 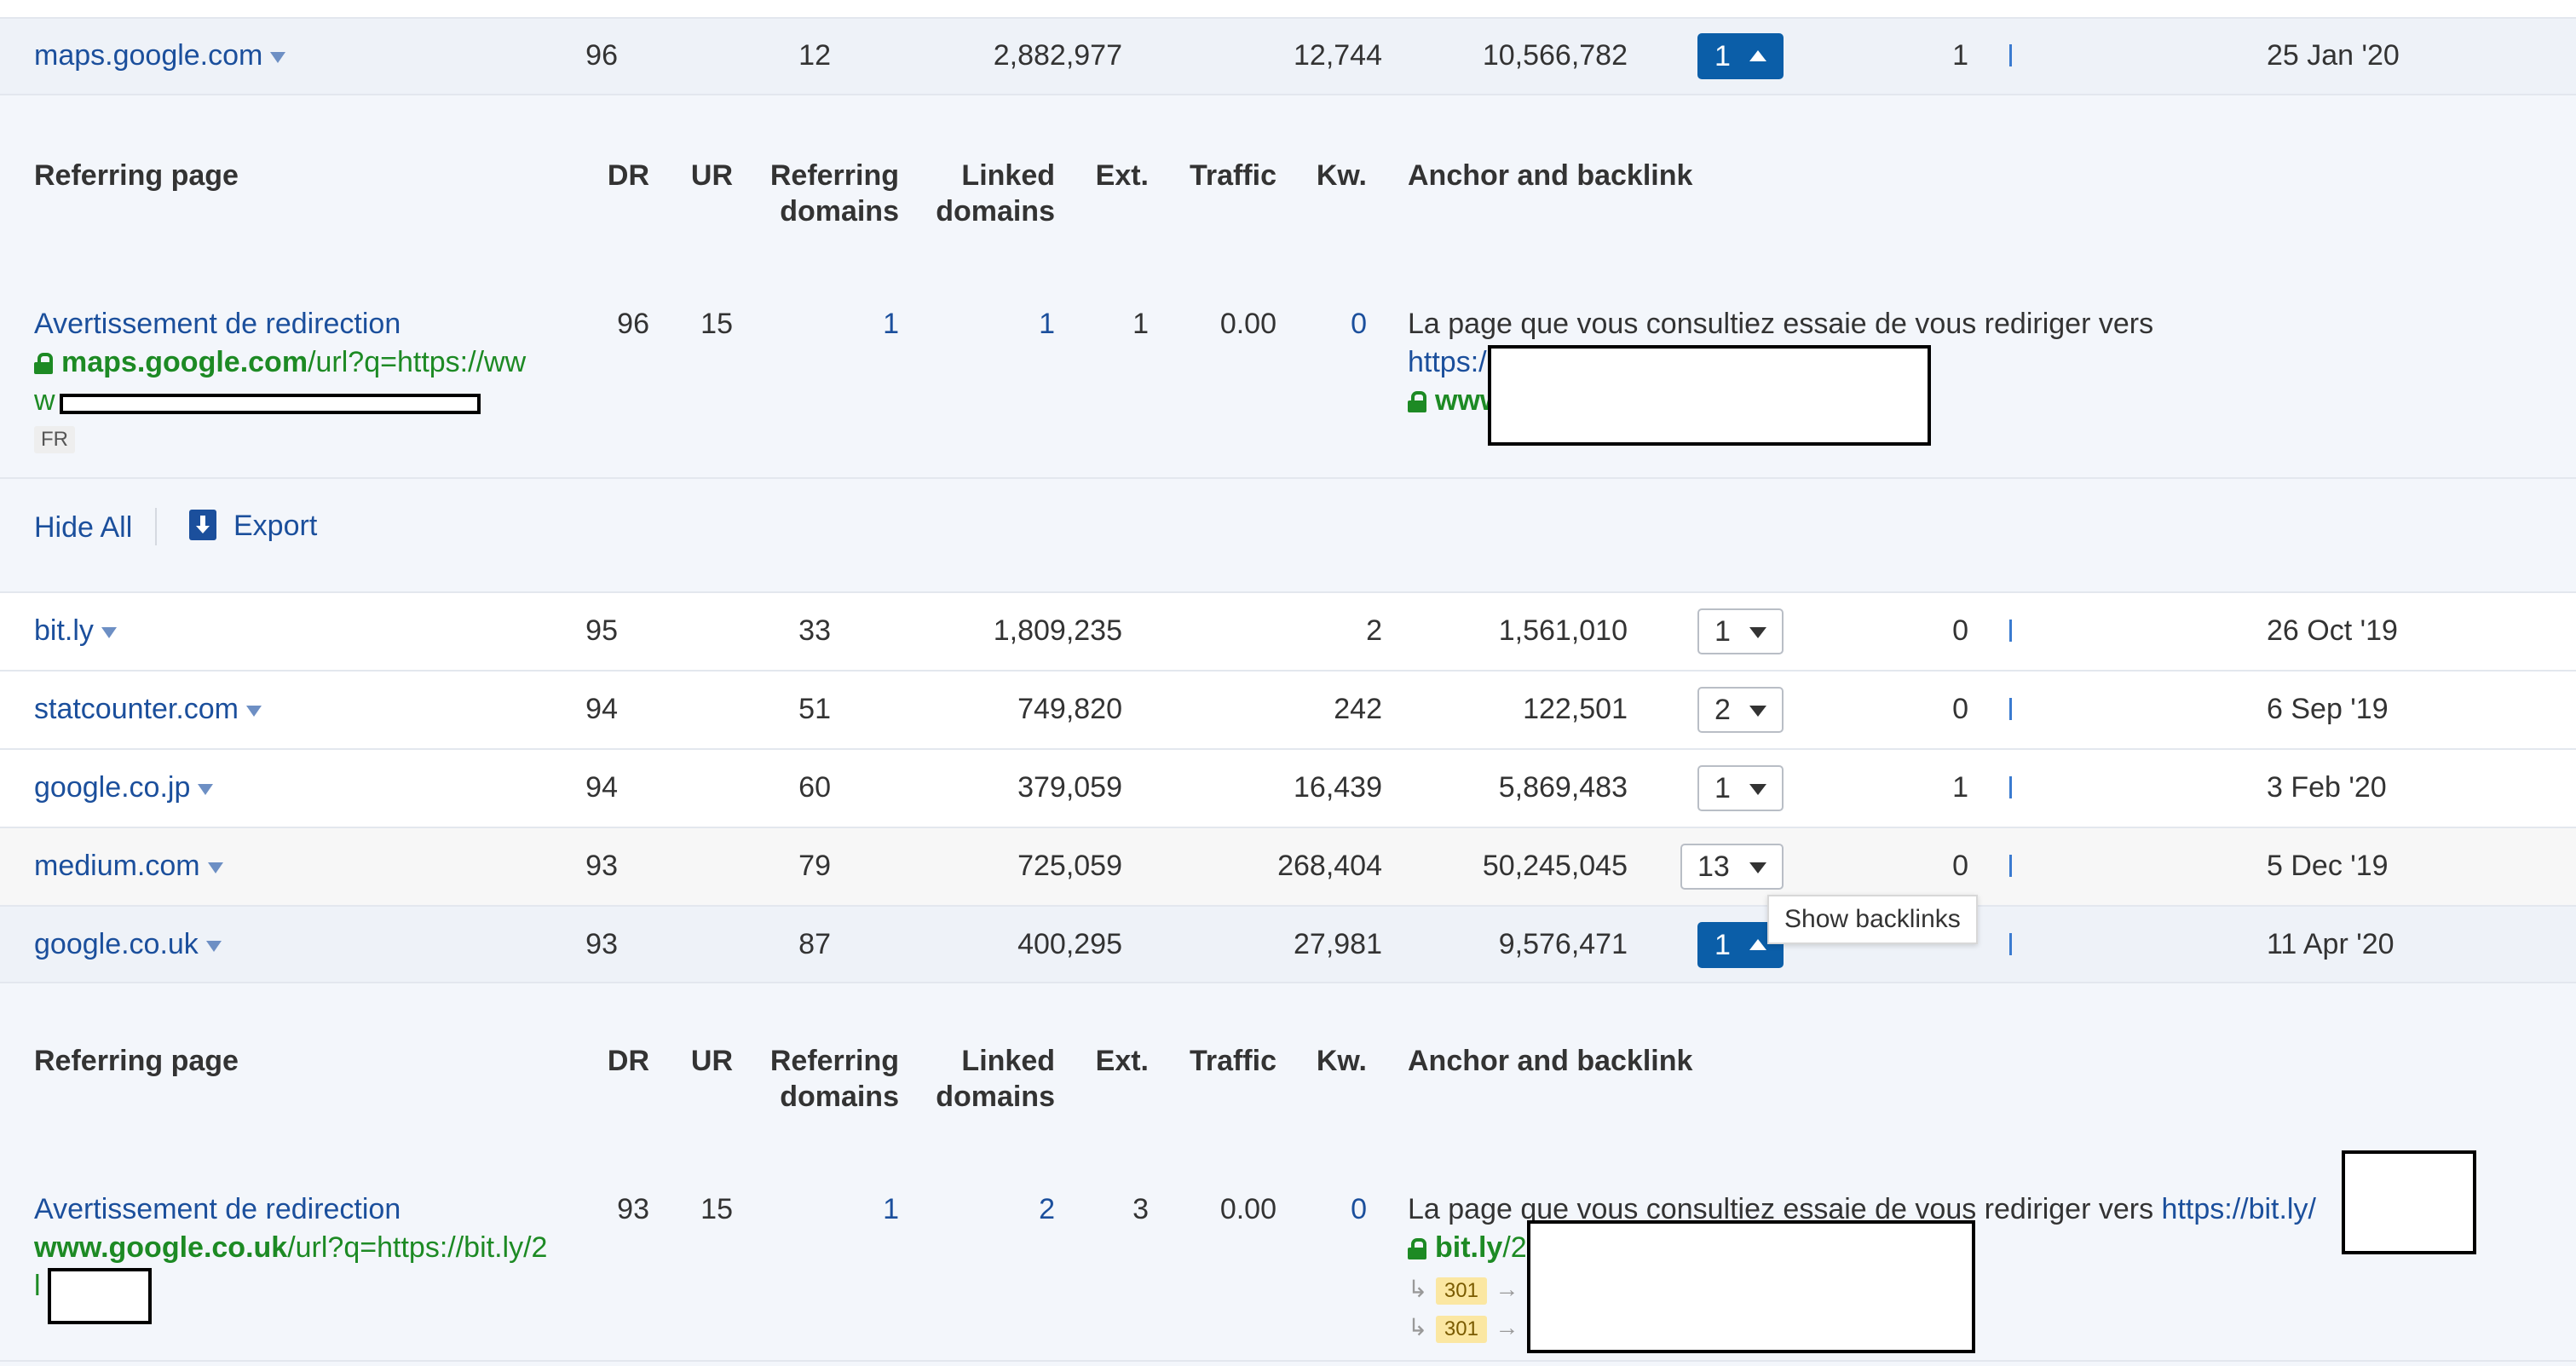 What do you see at coordinates (1563, 630) in the screenshot?
I see `traffic-value: 1,561,010` at bounding box center [1563, 630].